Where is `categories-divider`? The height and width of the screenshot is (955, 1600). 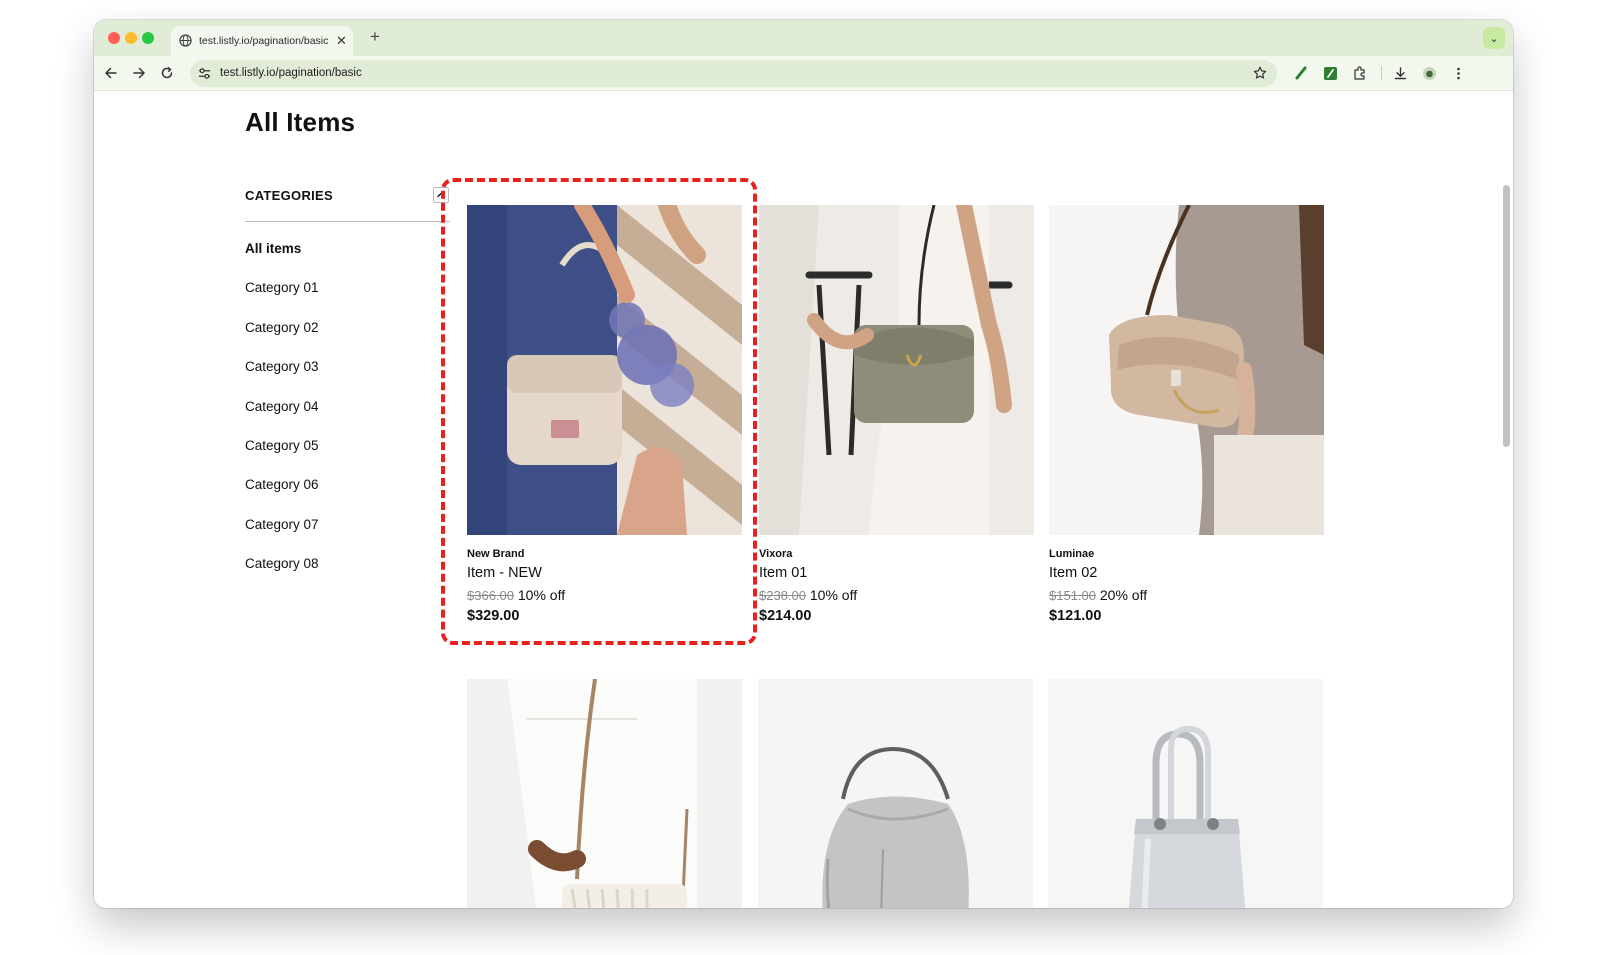 categories-divider is located at coordinates (347, 221).